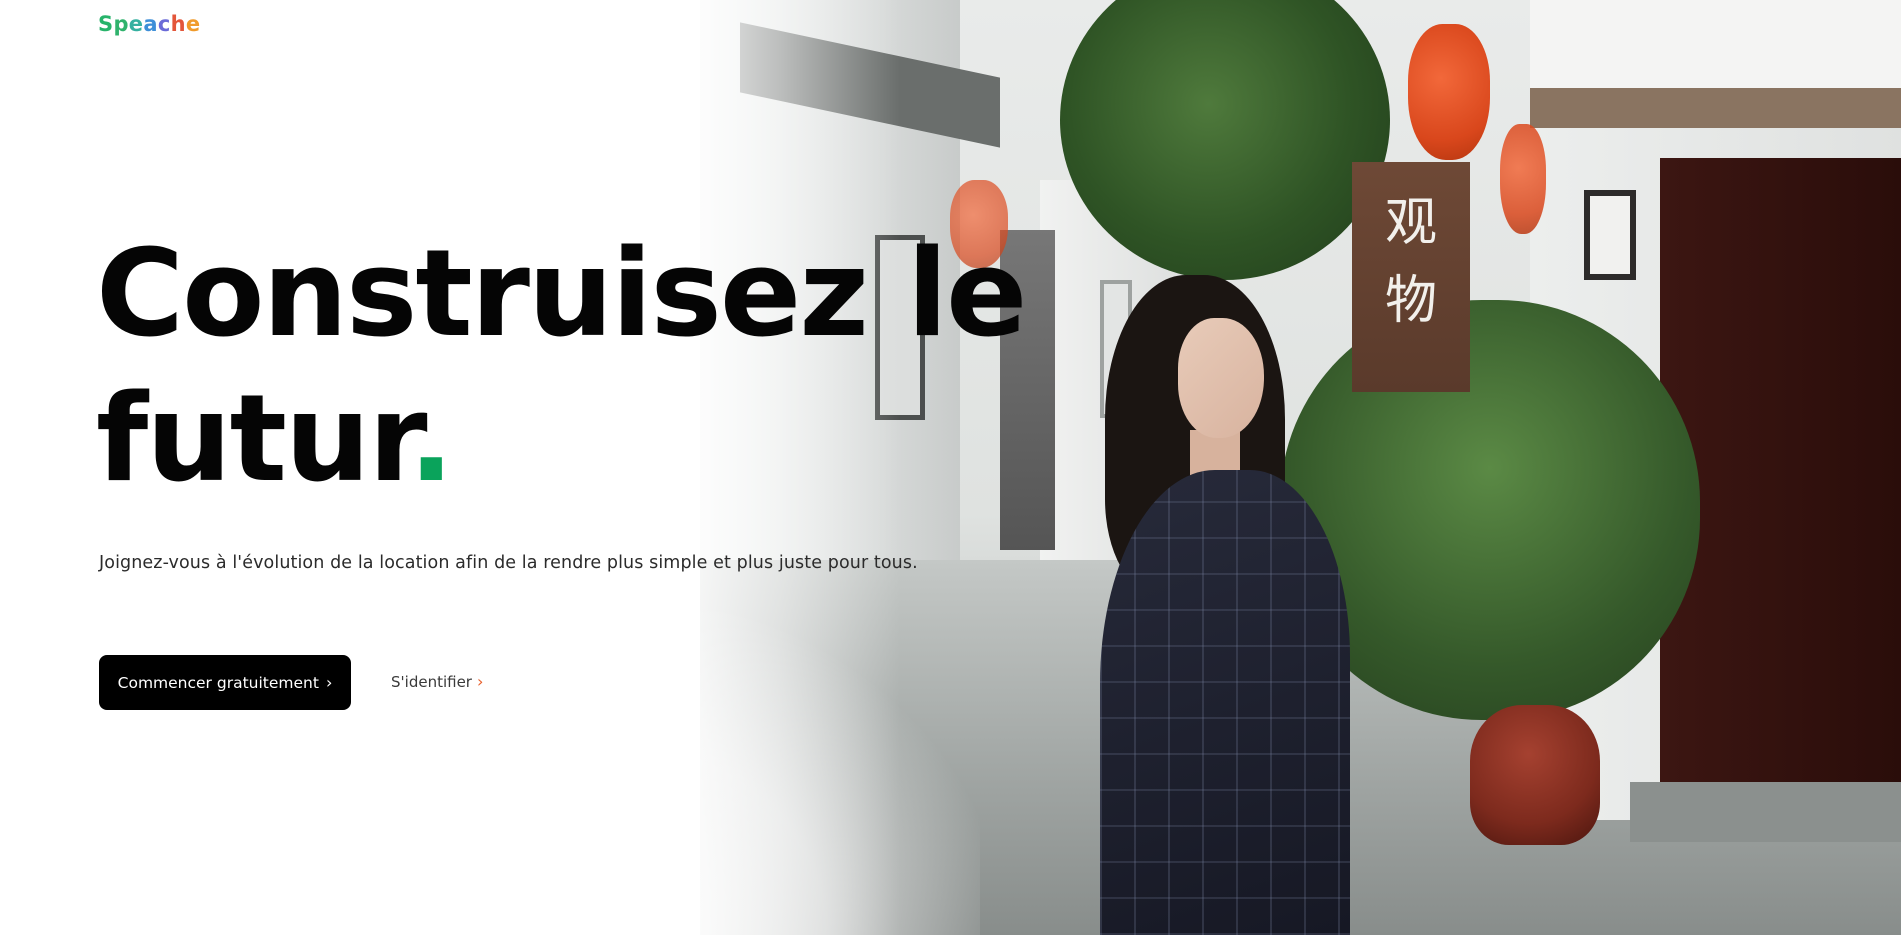  Describe the element at coordinates (218, 682) in the screenshot. I see `start-free-label: Commencer gratuitement` at that location.